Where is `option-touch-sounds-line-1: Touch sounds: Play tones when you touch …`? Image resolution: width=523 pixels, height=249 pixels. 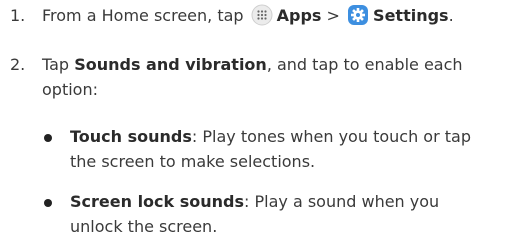 option-touch-sounds-line-1: Touch sounds: Play tones when you touch … is located at coordinates (270, 136).